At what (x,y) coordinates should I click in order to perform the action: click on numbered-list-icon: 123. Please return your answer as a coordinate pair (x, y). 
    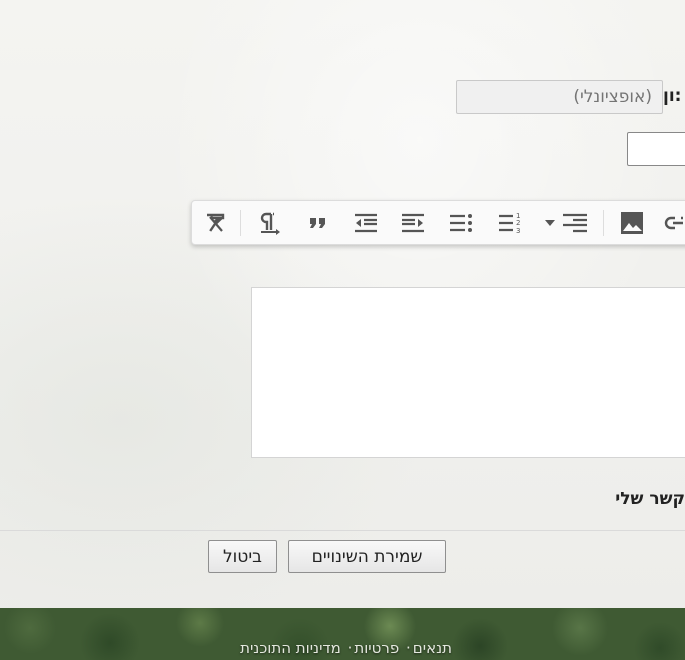
    Looking at the image, I should click on (510, 223).